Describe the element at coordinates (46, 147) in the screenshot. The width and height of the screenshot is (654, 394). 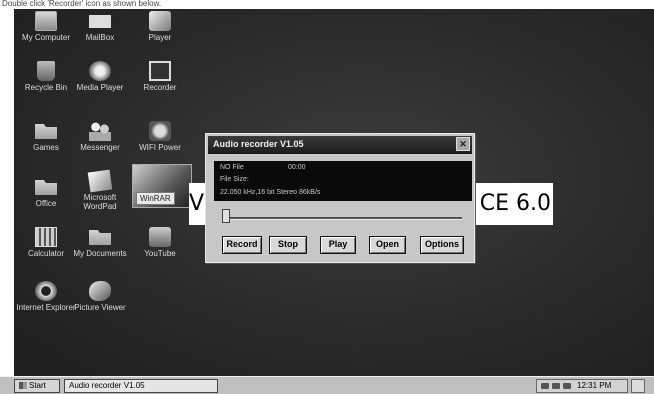
I see `desktop-icon-label: Games` at that location.